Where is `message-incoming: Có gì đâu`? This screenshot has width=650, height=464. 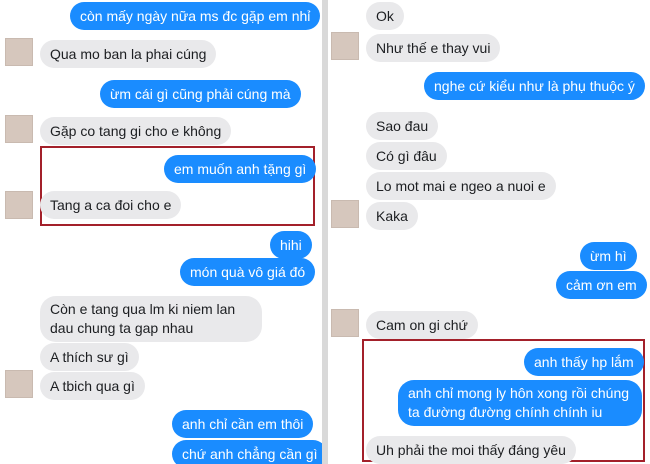
message-incoming: Có gì đâu is located at coordinates (406, 156).